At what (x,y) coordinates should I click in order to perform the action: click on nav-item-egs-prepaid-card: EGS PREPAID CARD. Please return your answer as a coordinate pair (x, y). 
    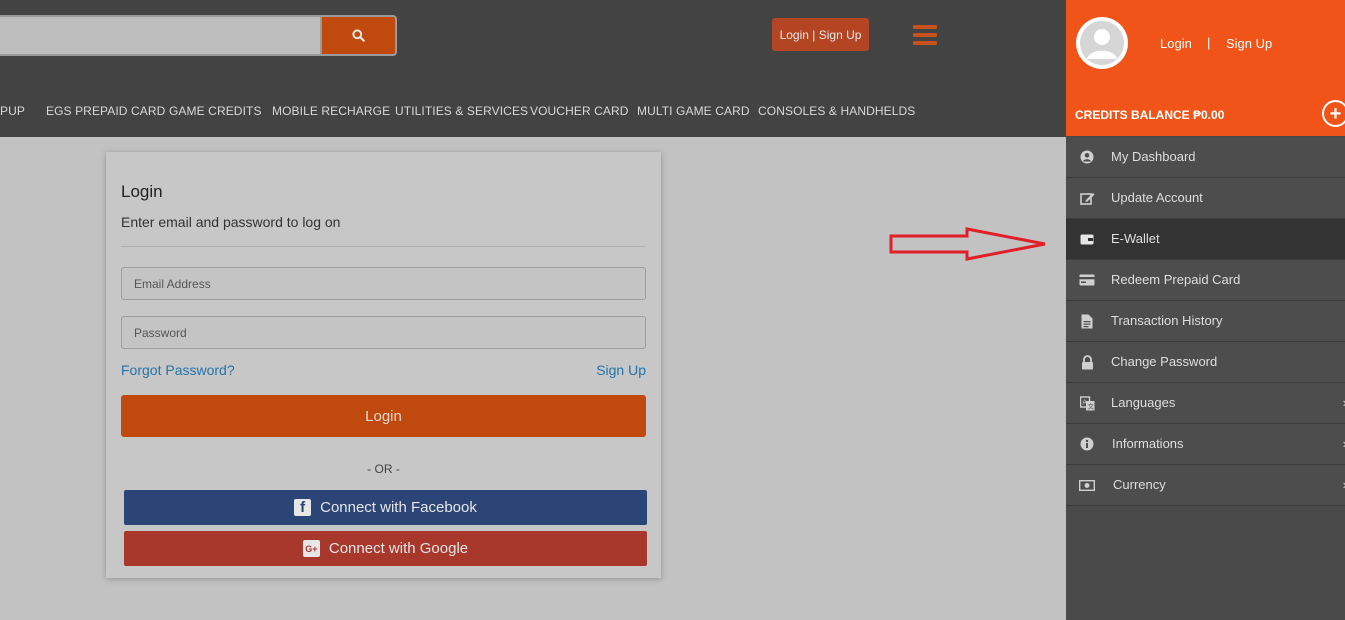
    Looking at the image, I should click on (105, 111).